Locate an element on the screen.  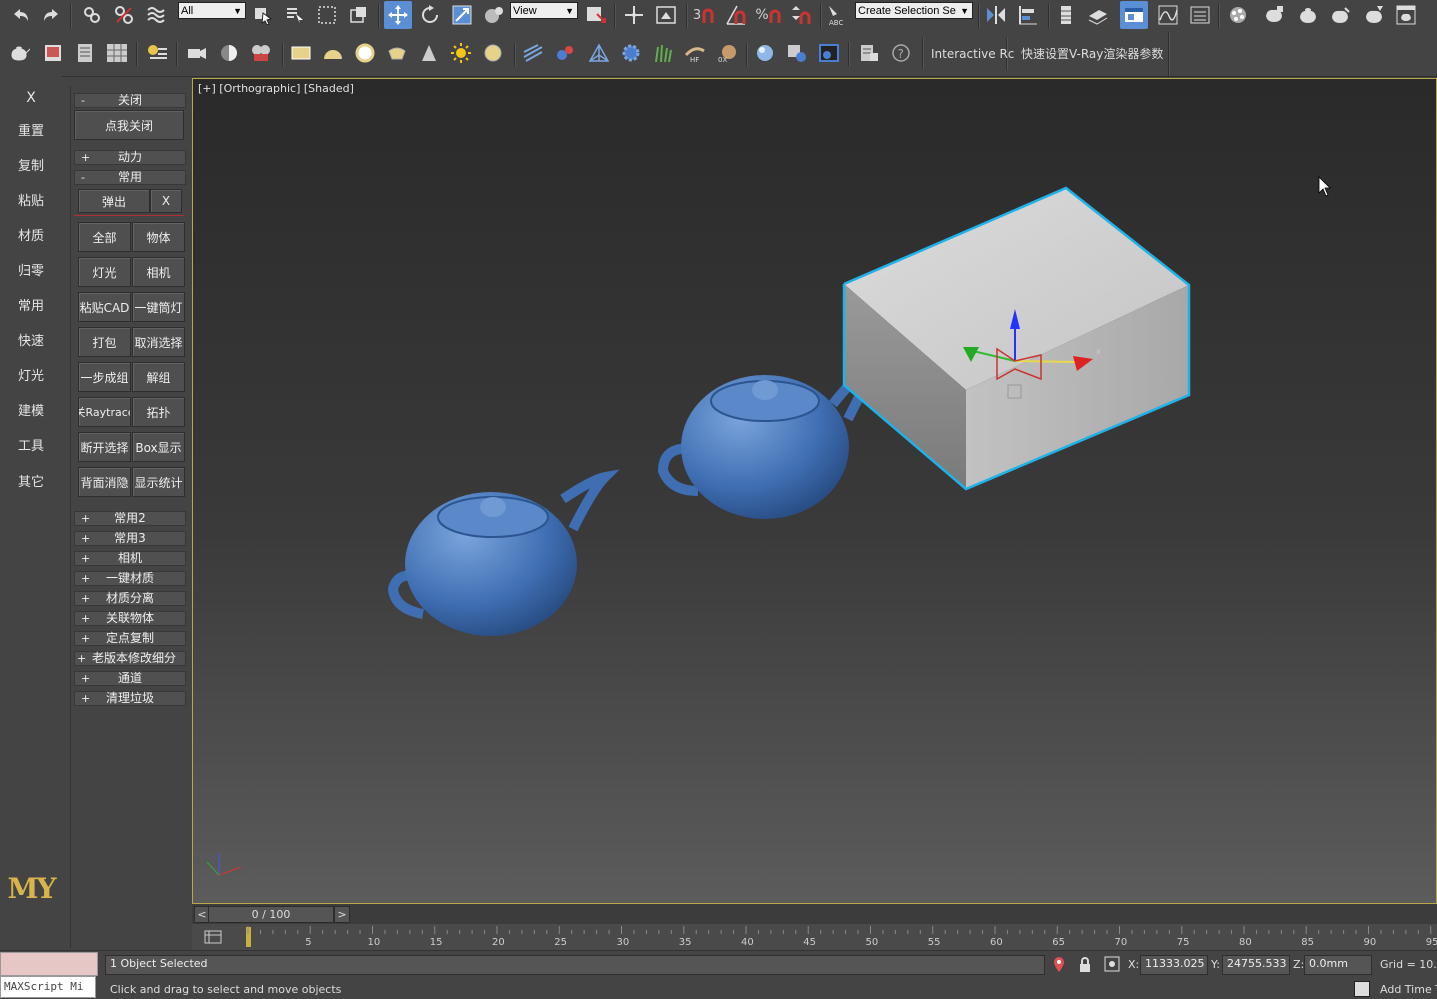
select-objects-button: 物体 is located at coordinates (158, 237).